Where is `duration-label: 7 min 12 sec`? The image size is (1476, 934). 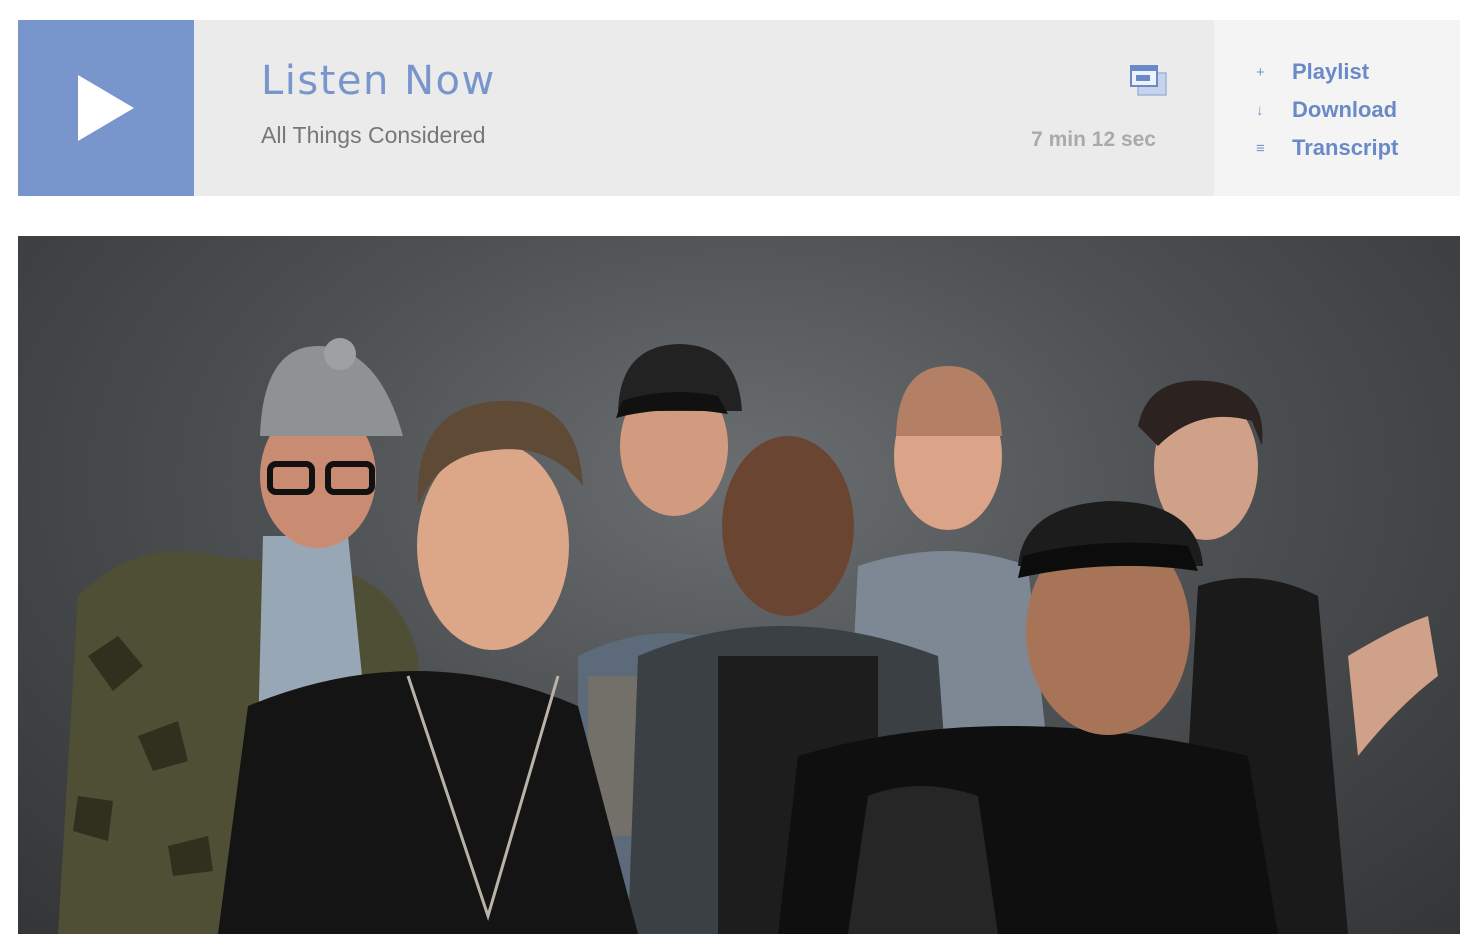 duration-label: 7 min 12 sec is located at coordinates (1093, 139).